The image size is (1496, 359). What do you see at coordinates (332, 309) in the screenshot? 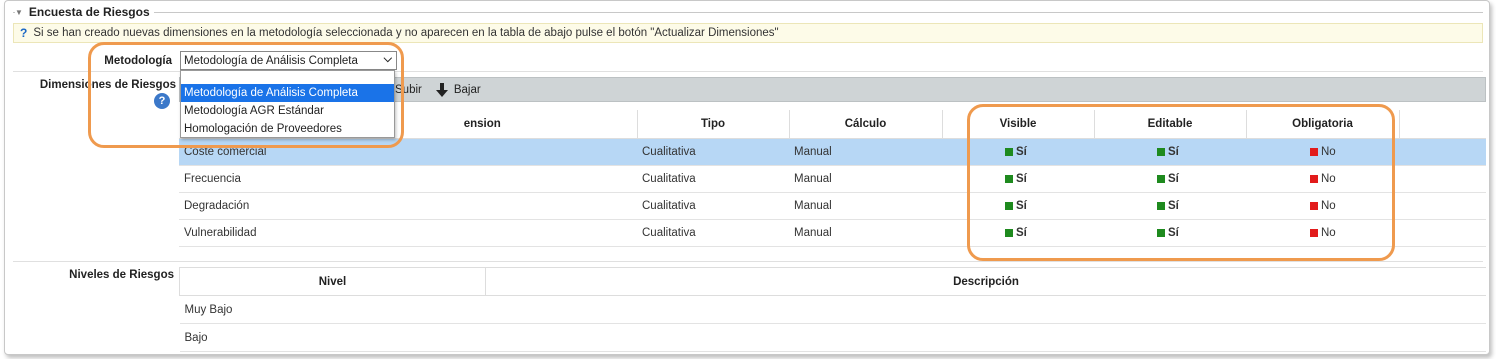
I see `cell-nivel: Muy Bajo` at bounding box center [332, 309].